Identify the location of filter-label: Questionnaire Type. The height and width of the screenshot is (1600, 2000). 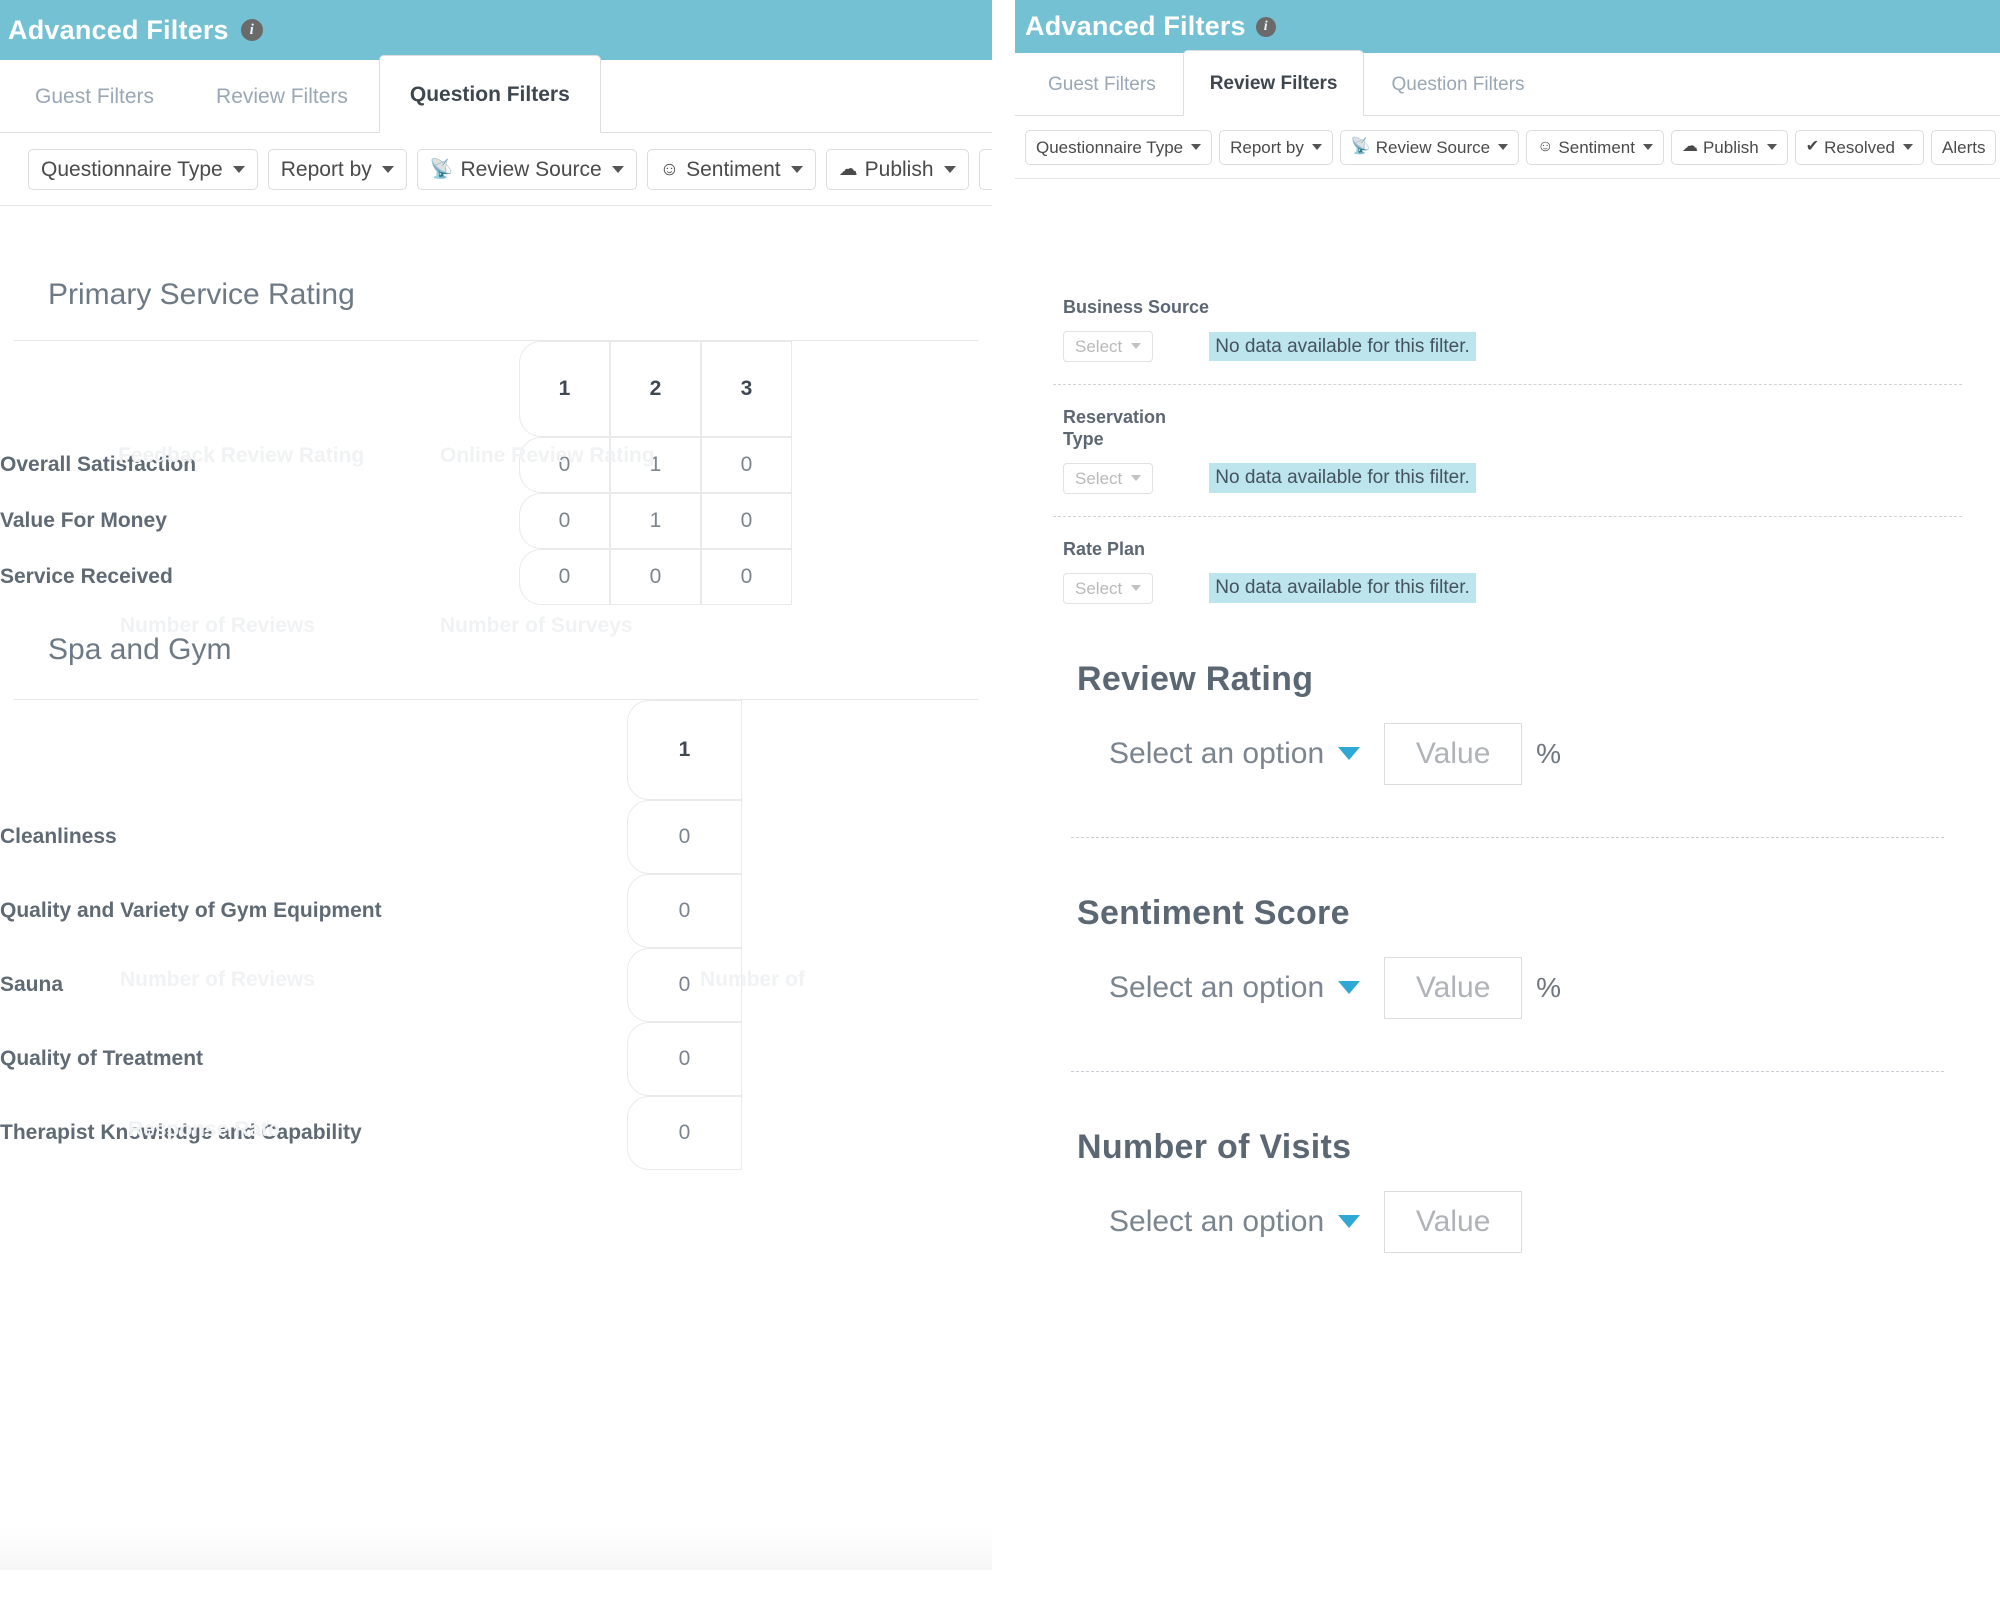
(1110, 147).